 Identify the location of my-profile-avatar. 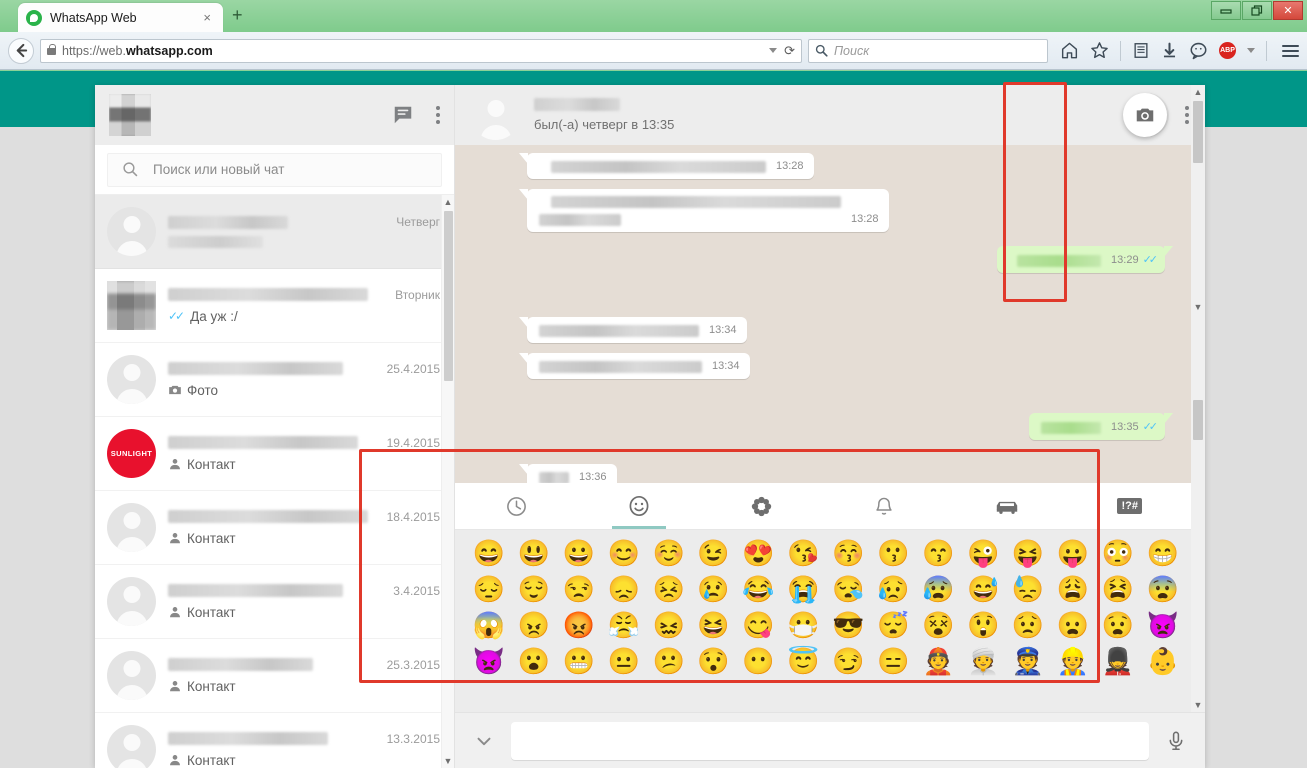
(130, 115).